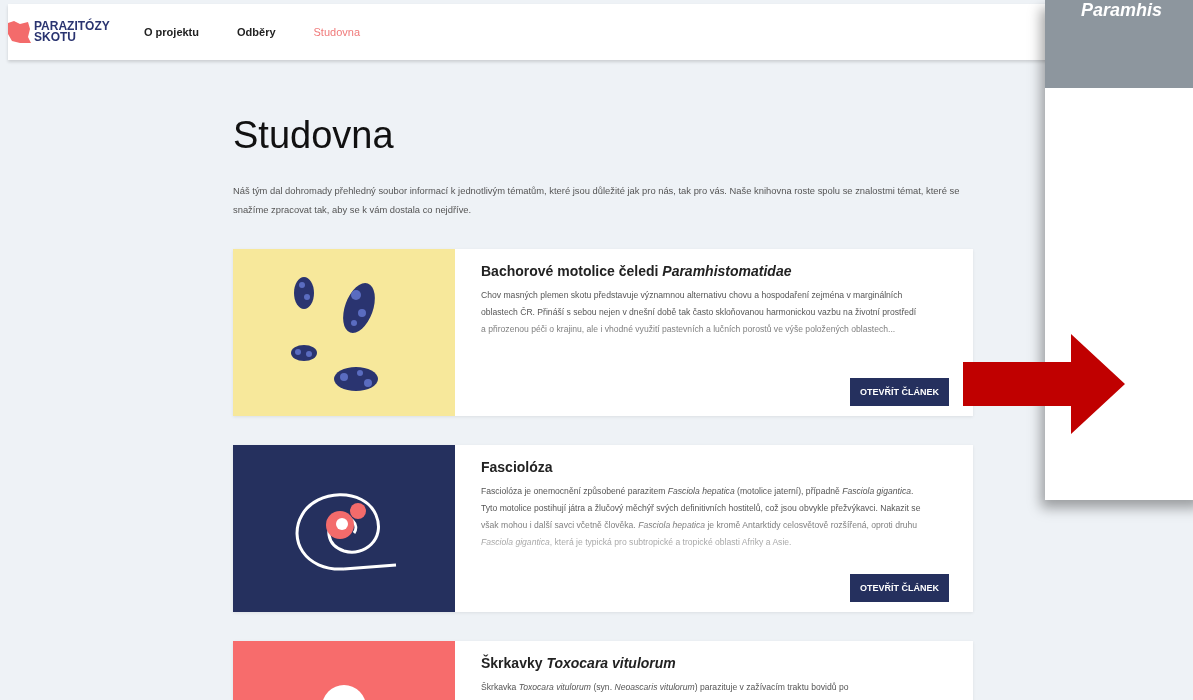  I want to click on article-title: Škrkavky Toxocara vitulorum, so click(579, 663).